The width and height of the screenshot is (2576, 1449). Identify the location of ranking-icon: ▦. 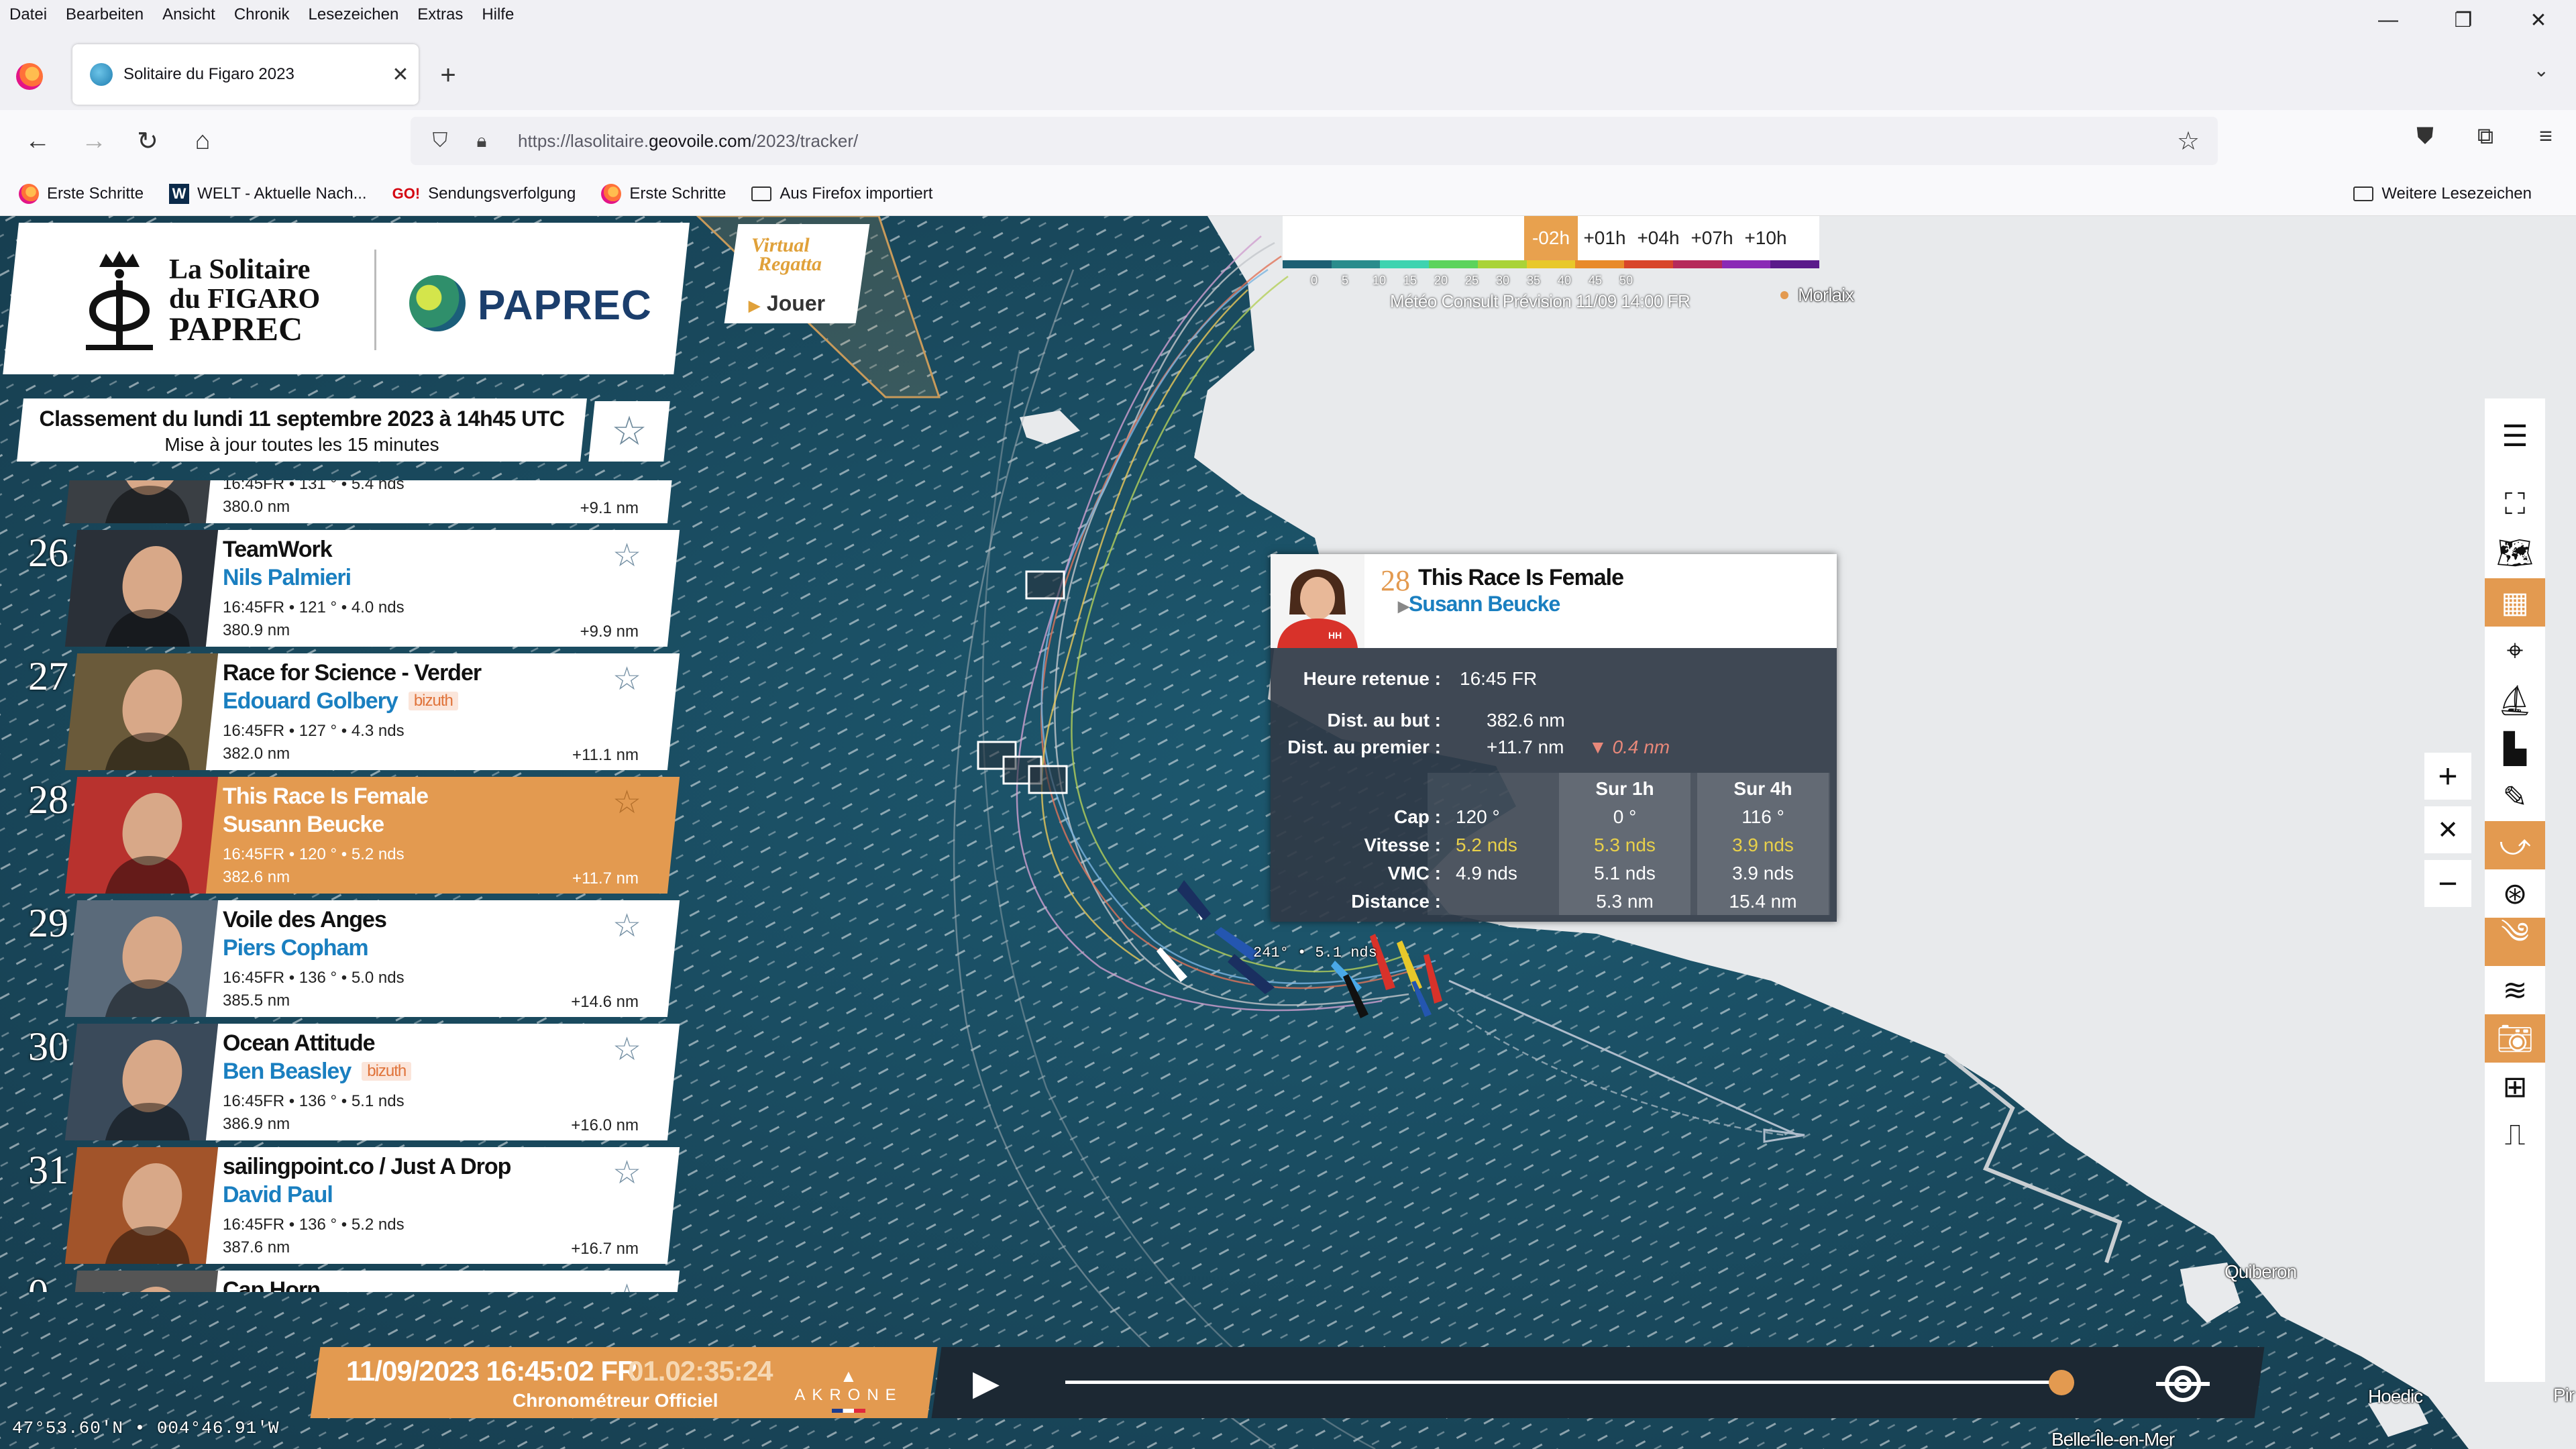
(2515, 602).